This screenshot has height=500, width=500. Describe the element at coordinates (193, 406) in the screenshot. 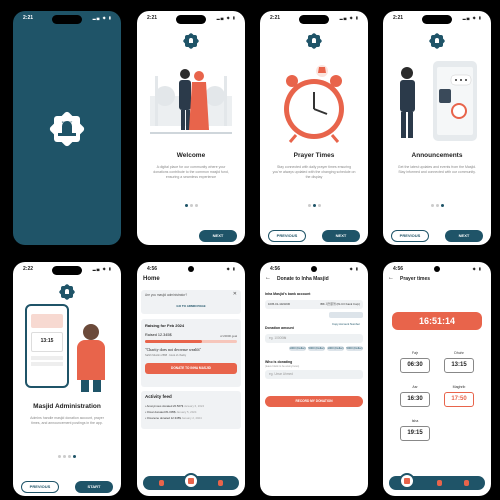

I see `feed-item-date: January 6, 2024` at that location.